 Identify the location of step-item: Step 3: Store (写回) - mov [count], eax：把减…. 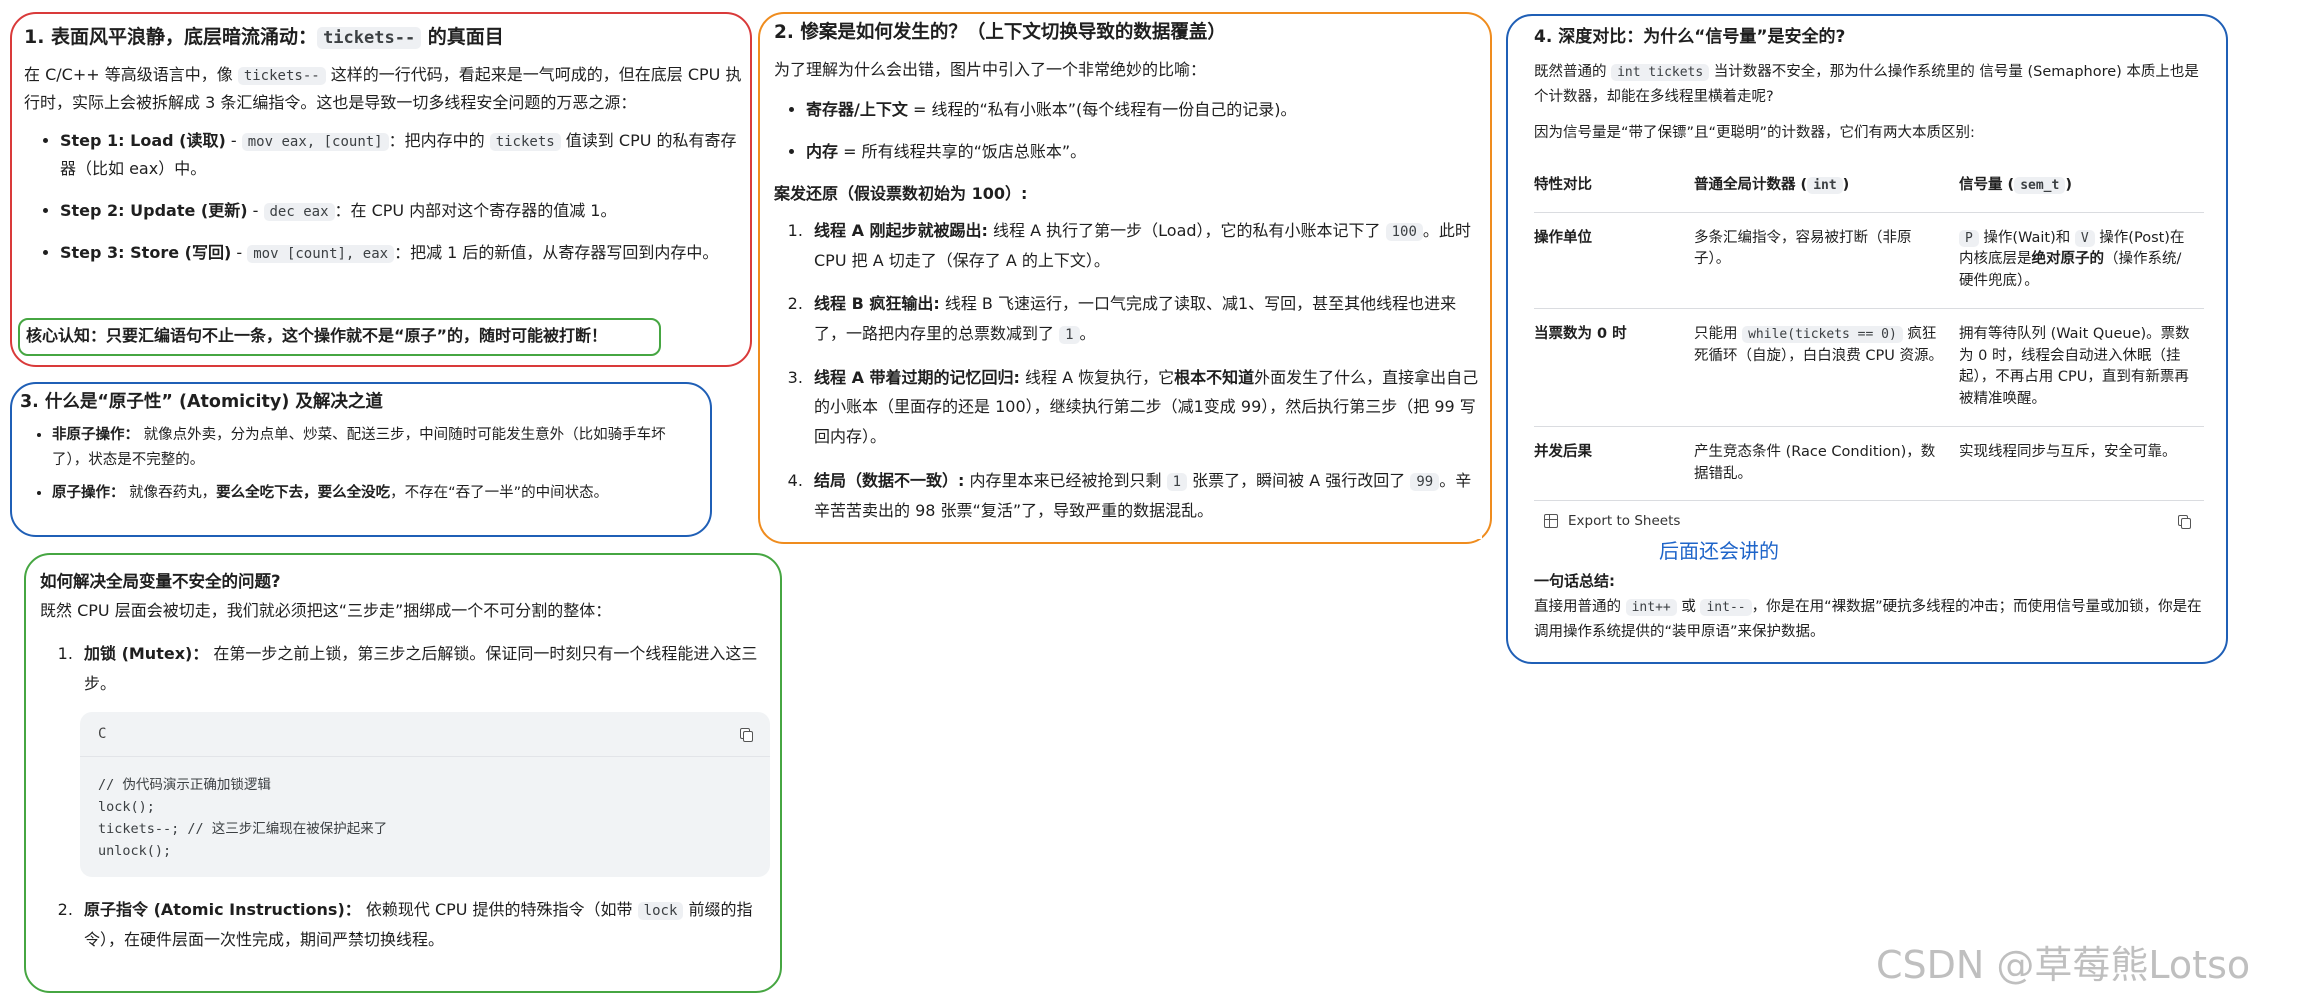
(402, 253).